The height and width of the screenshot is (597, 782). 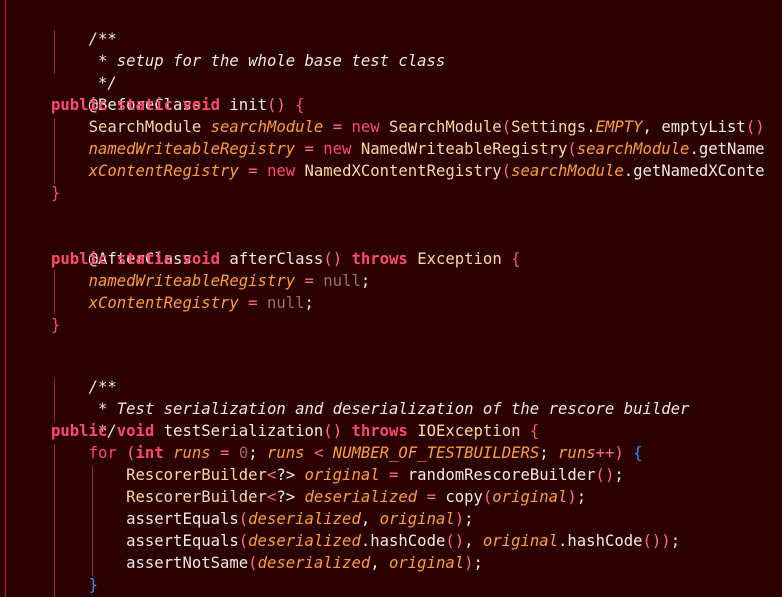 I want to click on token: assertNotSame, so click(x=187, y=563).